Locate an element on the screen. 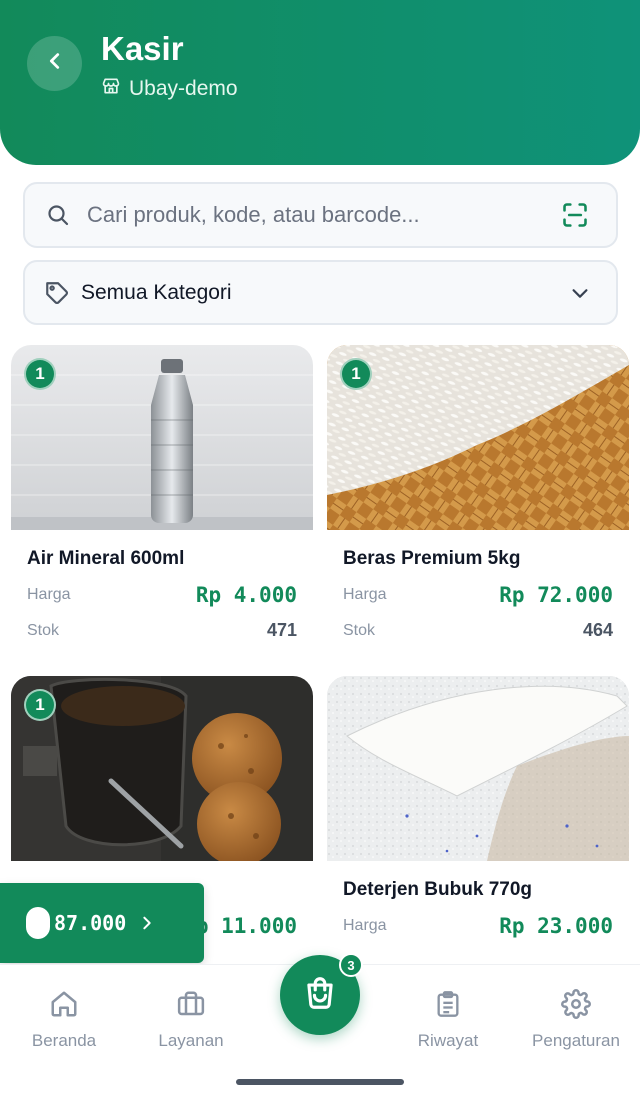 Image resolution: width=640 pixels, height=1100 pixels. nav-item-pengaturan: Pengaturan is located at coordinates (576, 1019).